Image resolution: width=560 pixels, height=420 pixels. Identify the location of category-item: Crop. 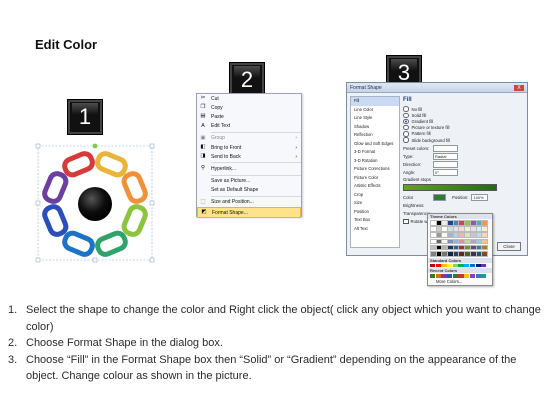
(375, 195).